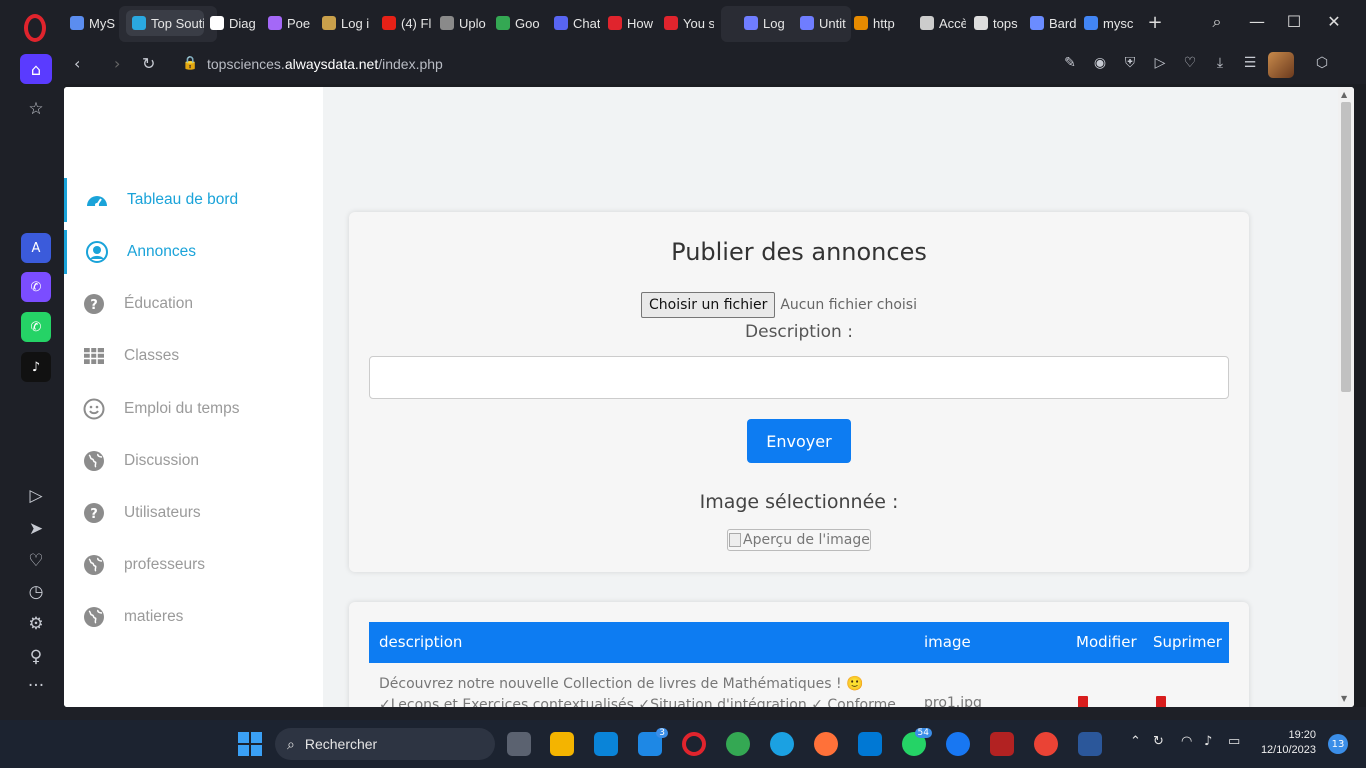 The height and width of the screenshot is (768, 1366). I want to click on choose-file-button: Choisir un fichier, so click(708, 305).